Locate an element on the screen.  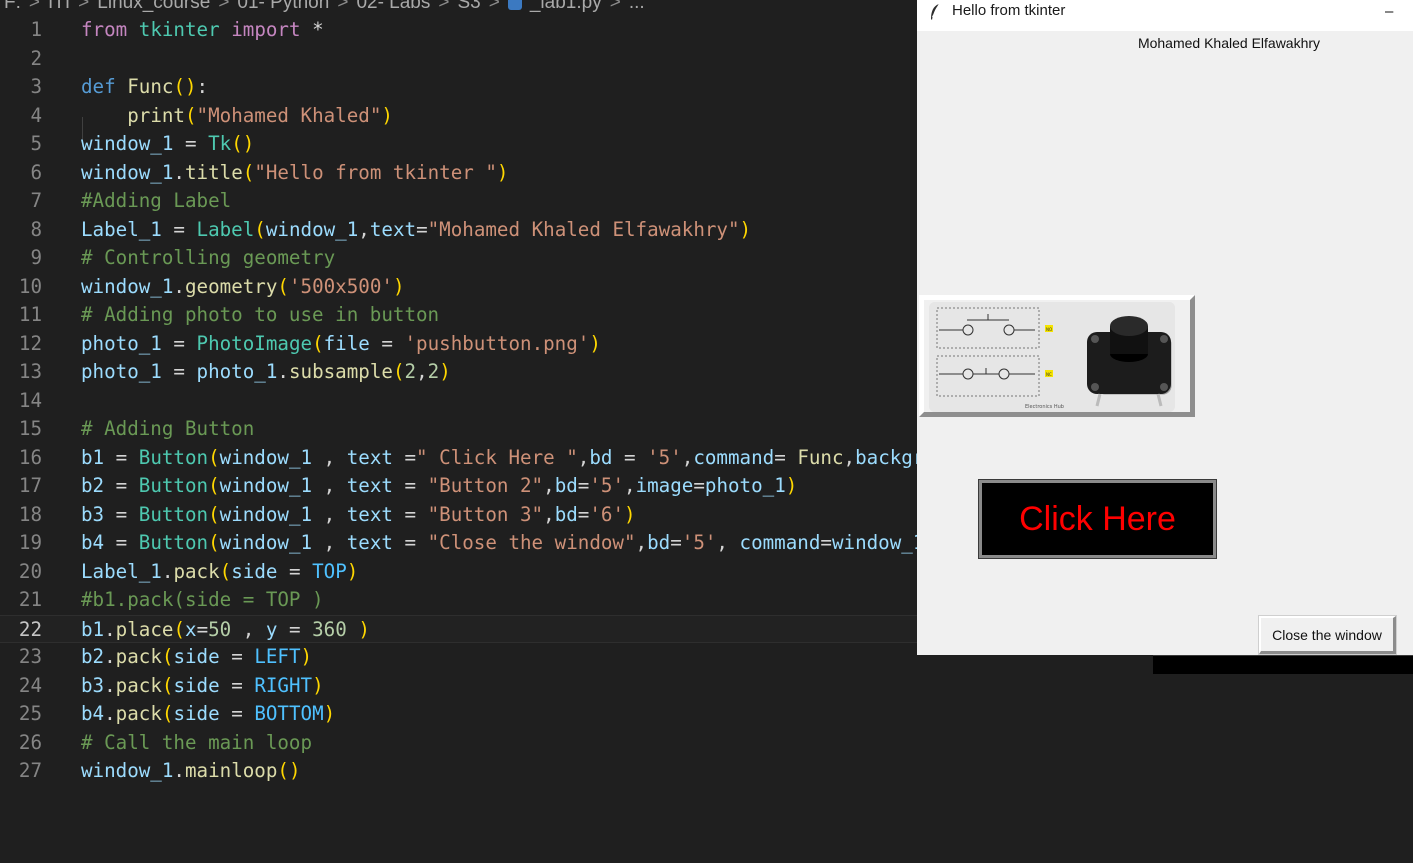
code-text: #Adding Label is located at coordinates (156, 201).